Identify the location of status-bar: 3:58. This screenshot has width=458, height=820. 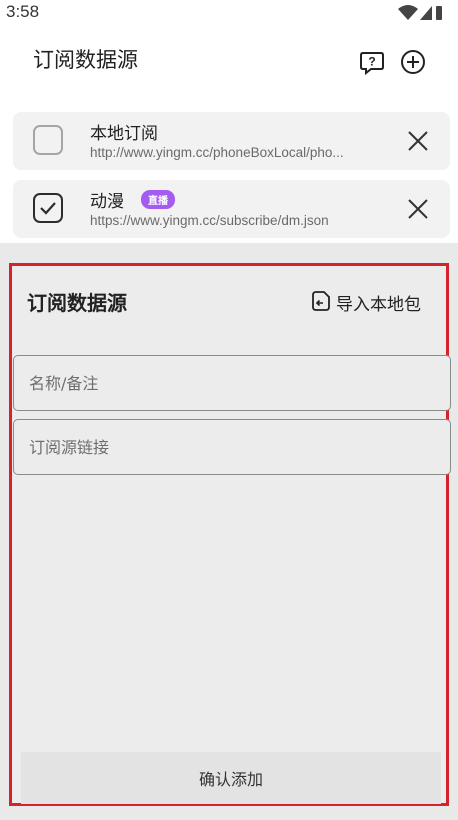
(229, 13).